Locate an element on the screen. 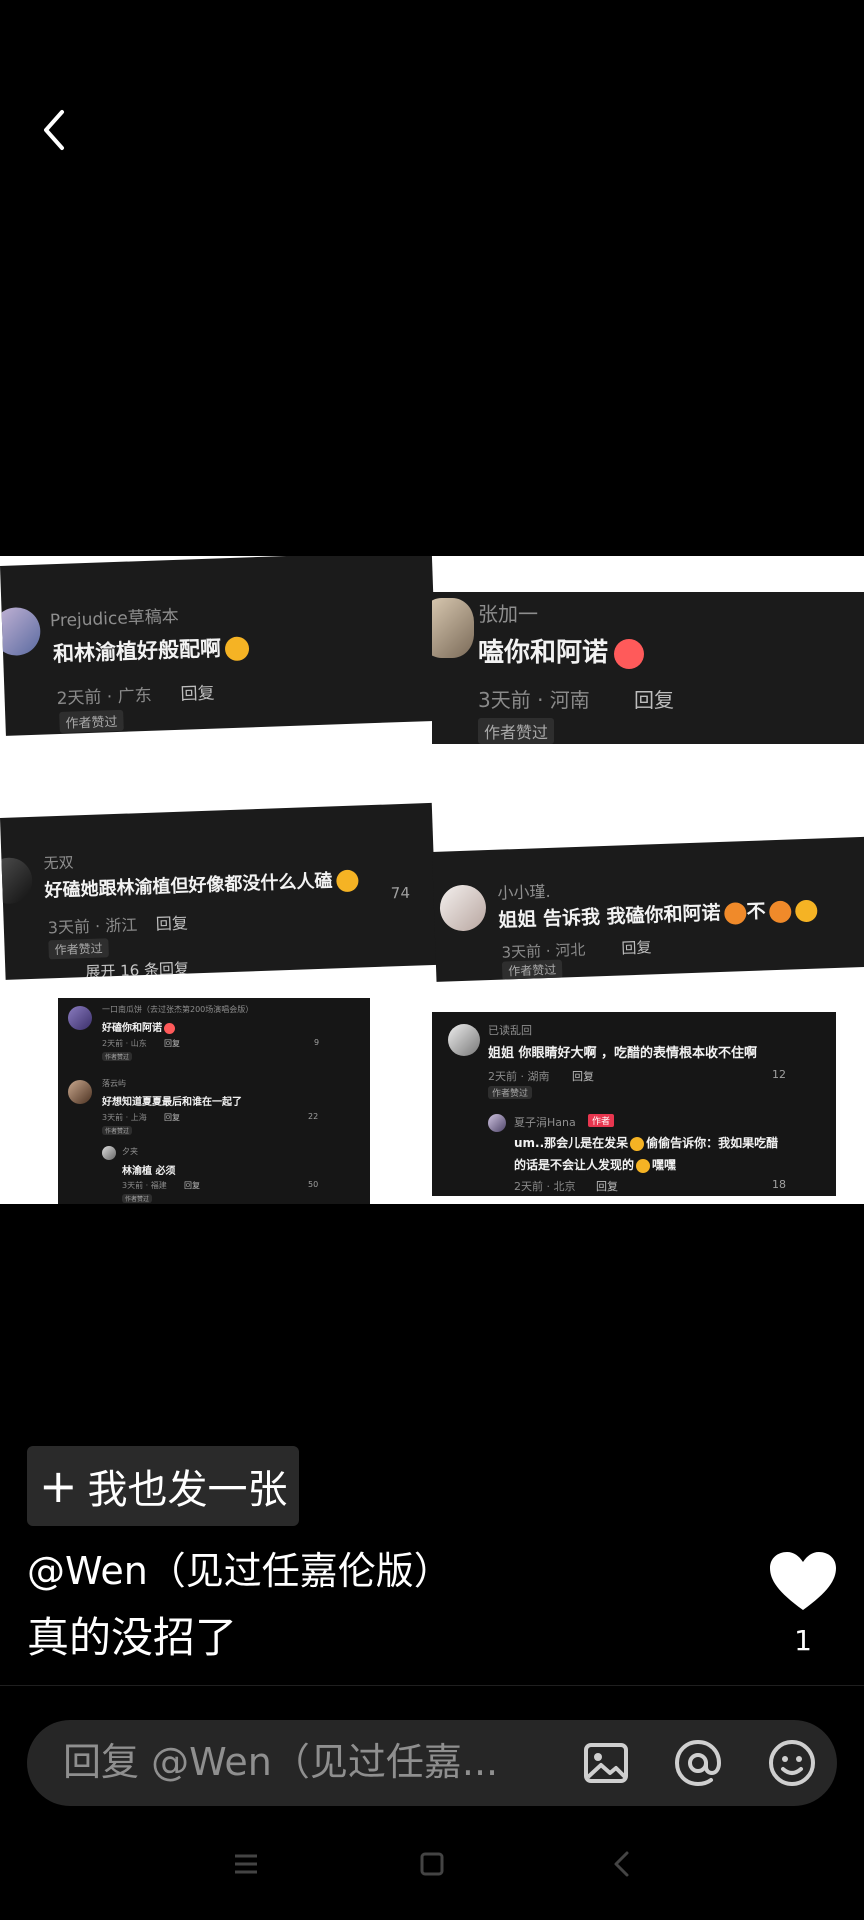 The height and width of the screenshot is (1920, 864). comment-meta: 2天前 · 山东 is located at coordinates (124, 1043).